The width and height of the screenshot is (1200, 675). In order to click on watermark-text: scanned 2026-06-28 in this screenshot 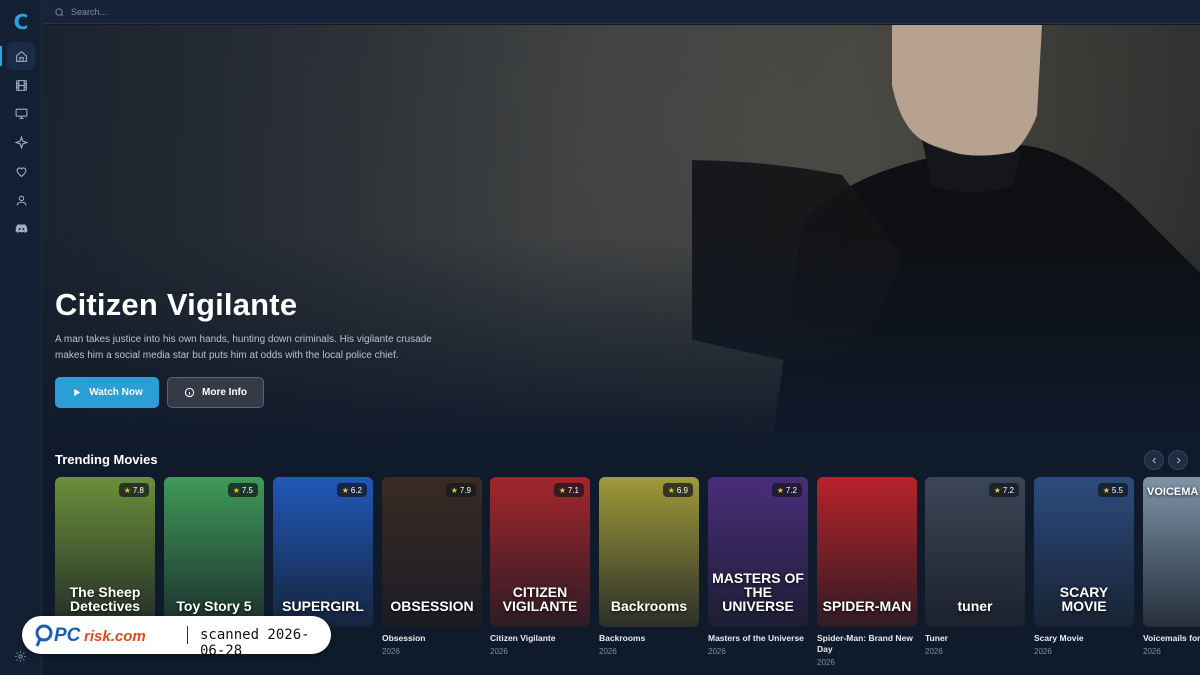, I will do `click(255, 643)`.